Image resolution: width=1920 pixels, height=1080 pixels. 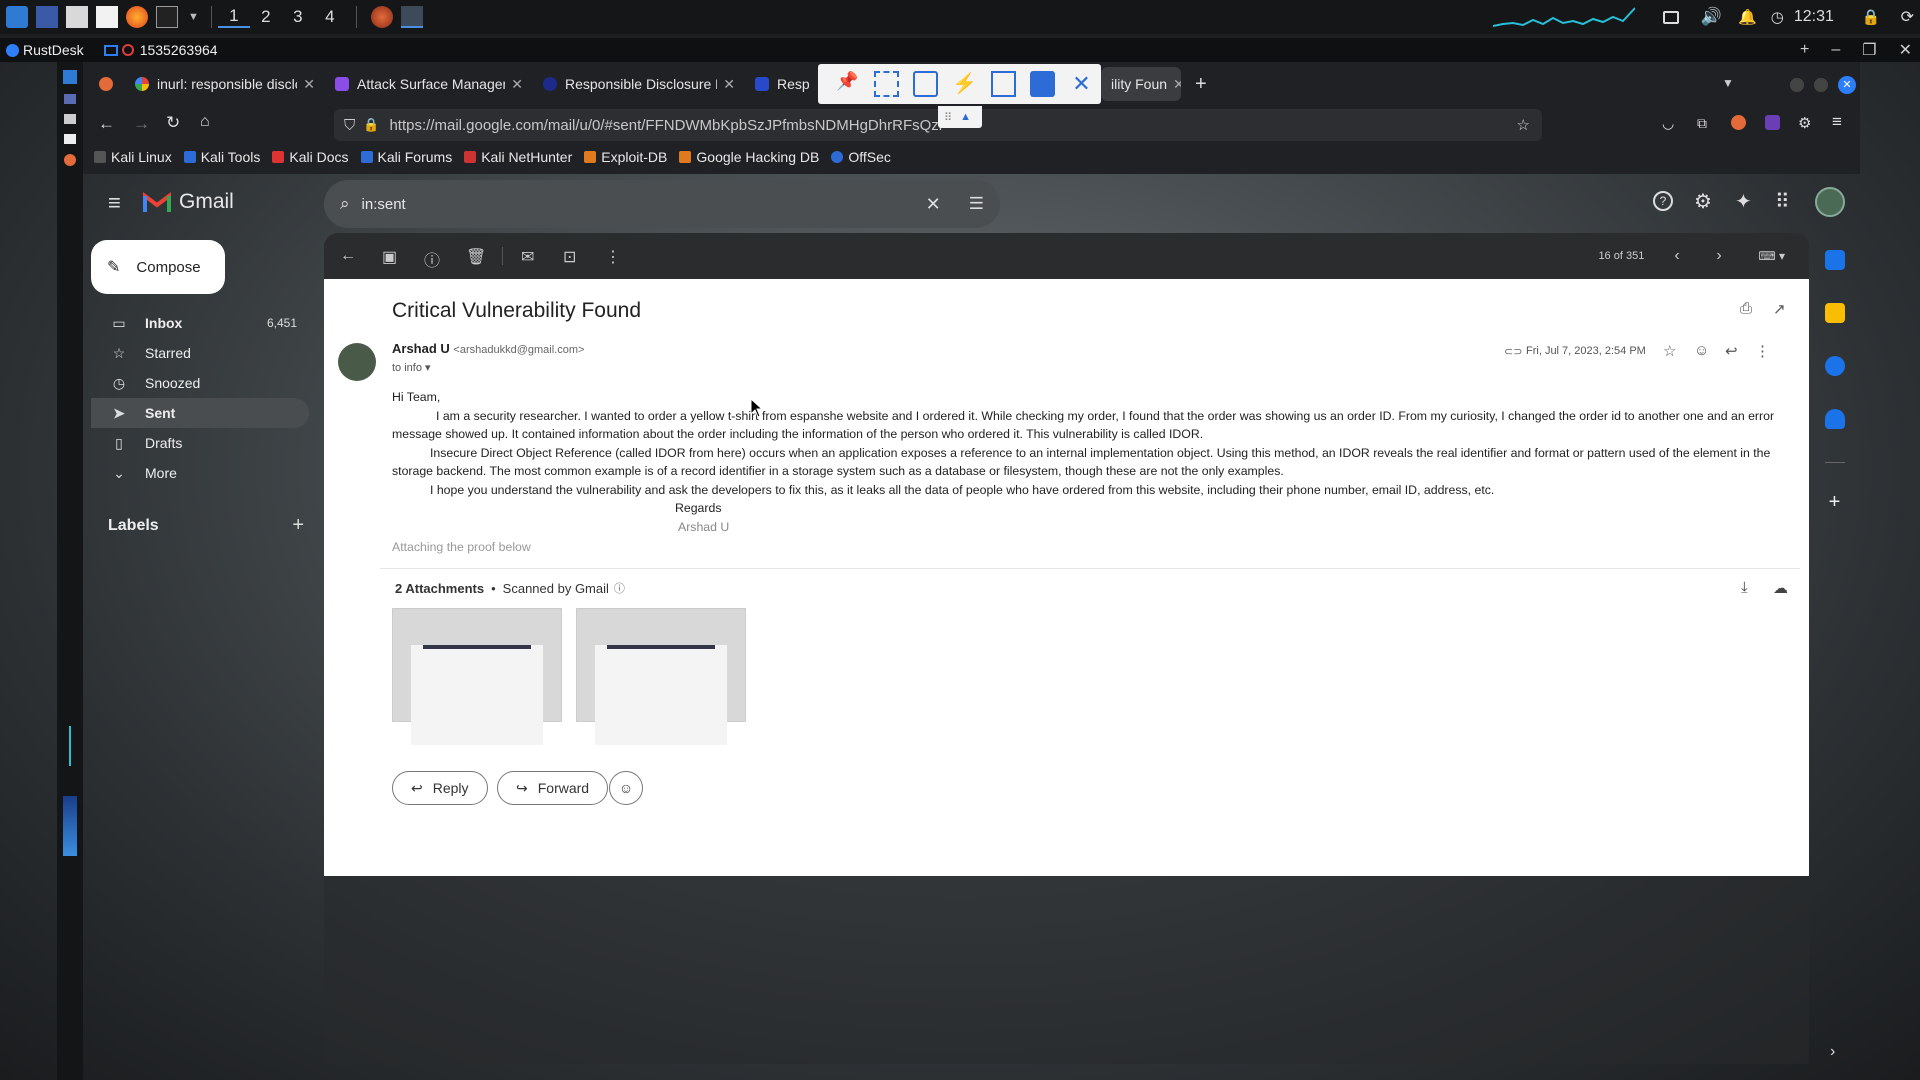 What do you see at coordinates (266, 17) in the screenshot?
I see `workspace-2: 2` at bounding box center [266, 17].